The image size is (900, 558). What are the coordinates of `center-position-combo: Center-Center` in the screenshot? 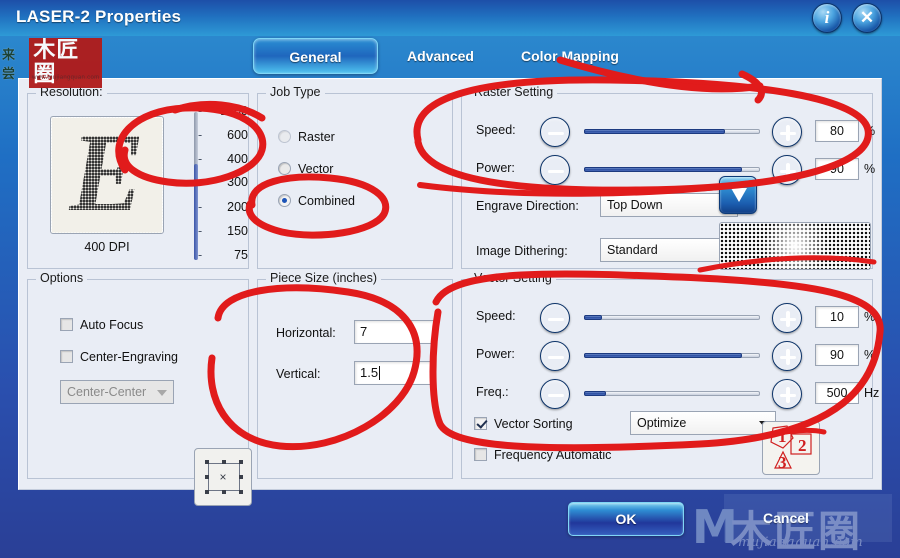 It's located at (117, 392).